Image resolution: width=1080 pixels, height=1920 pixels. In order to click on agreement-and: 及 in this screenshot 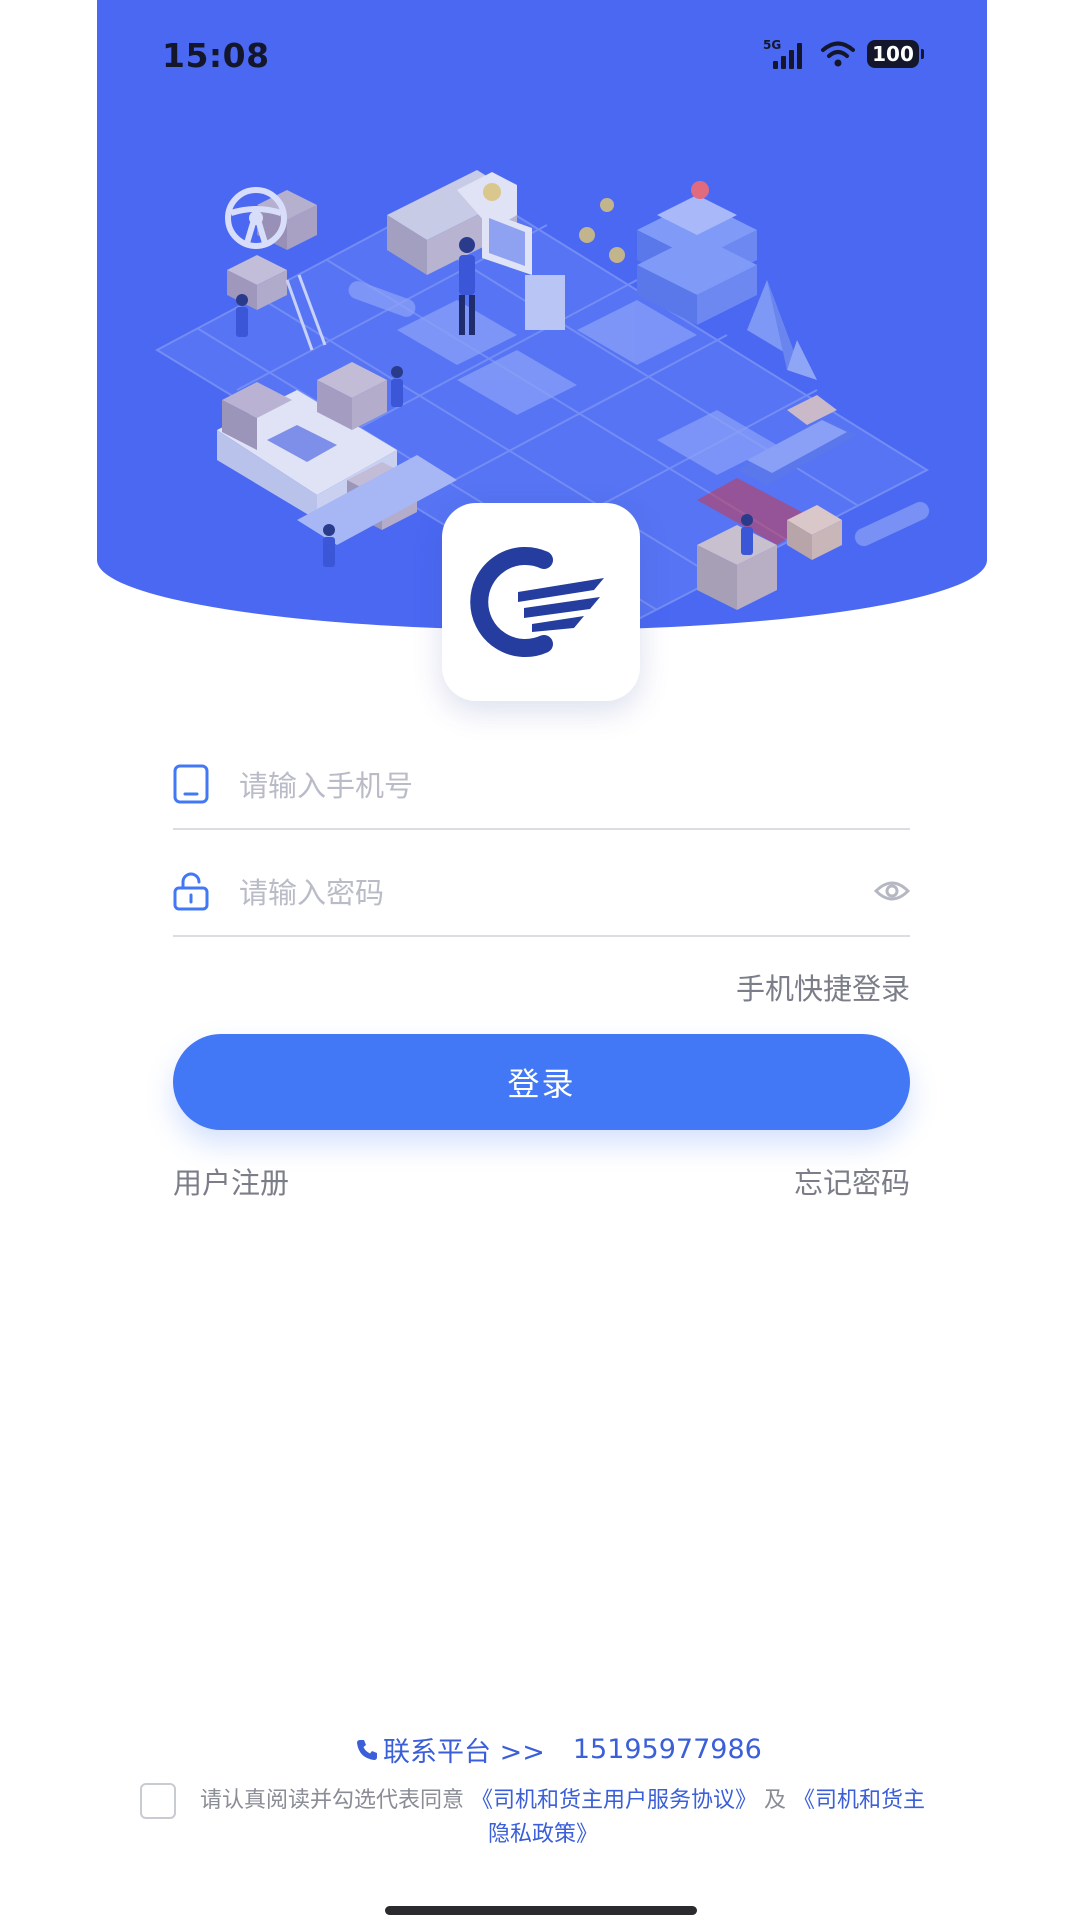, I will do `click(775, 1800)`.